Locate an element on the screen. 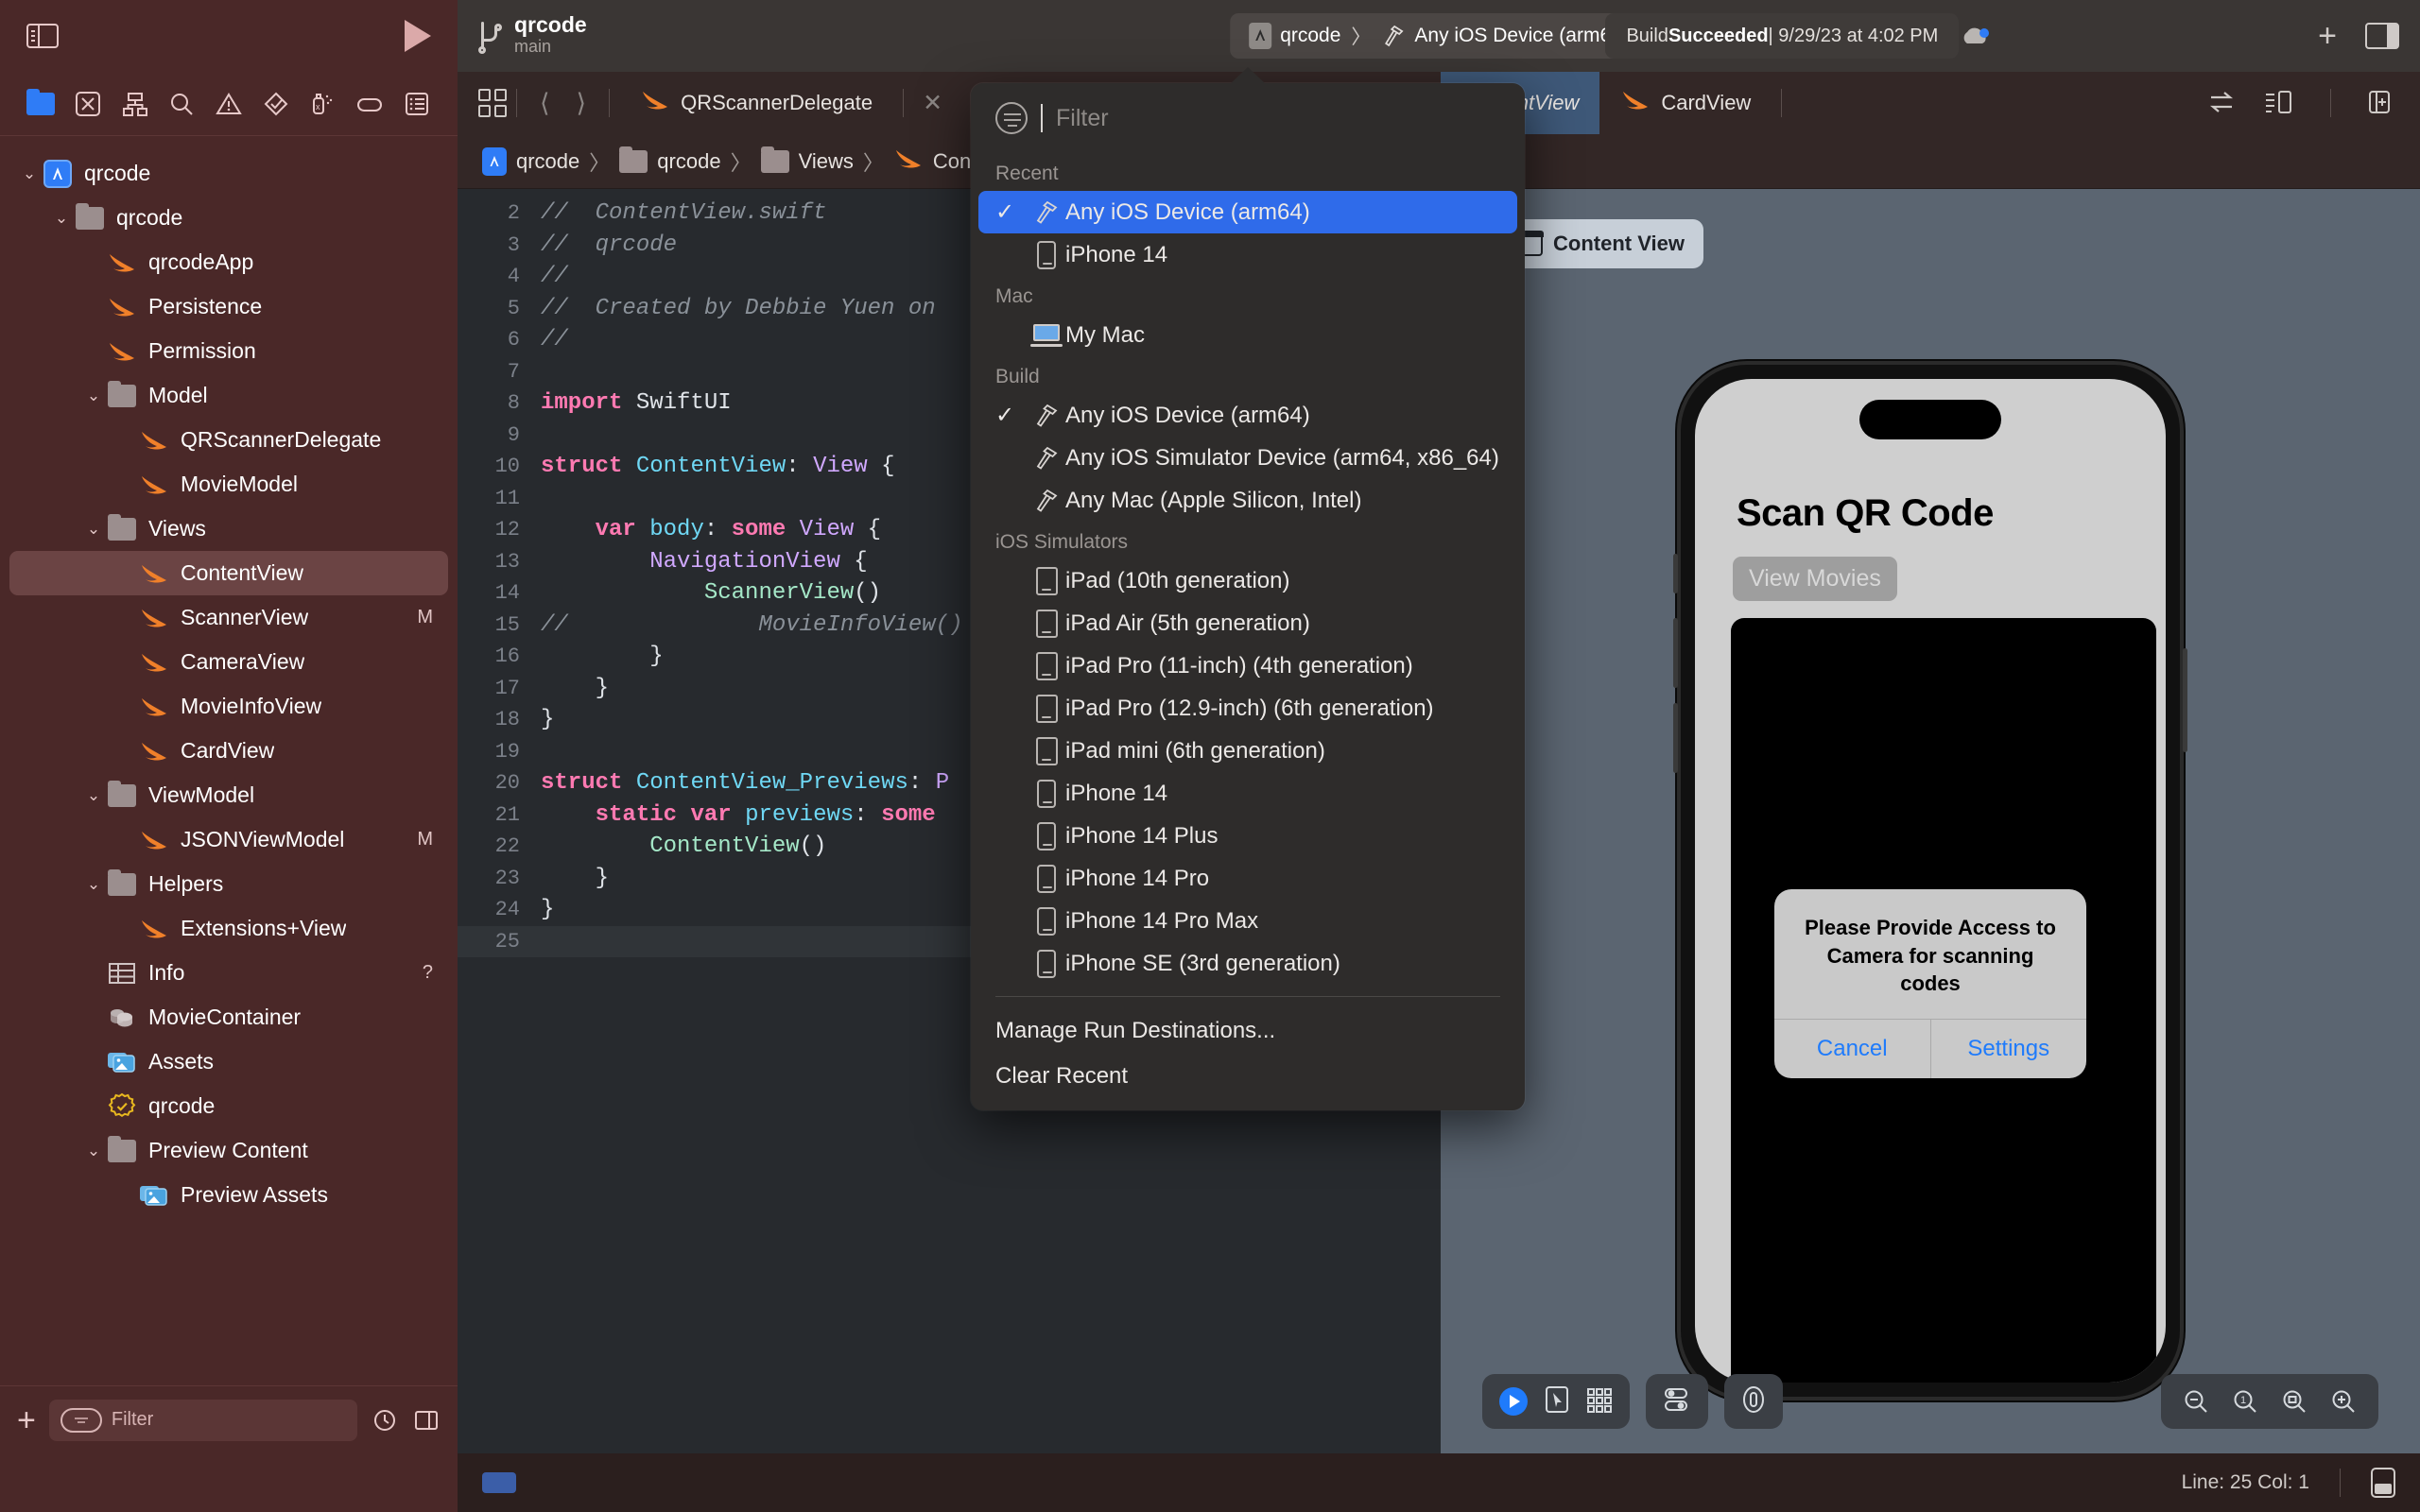 This screenshot has width=2420, height=1512. dropdown-item-ipad-mini-6th-generation-: iPad mini (6th generation) is located at coordinates (1248, 751).